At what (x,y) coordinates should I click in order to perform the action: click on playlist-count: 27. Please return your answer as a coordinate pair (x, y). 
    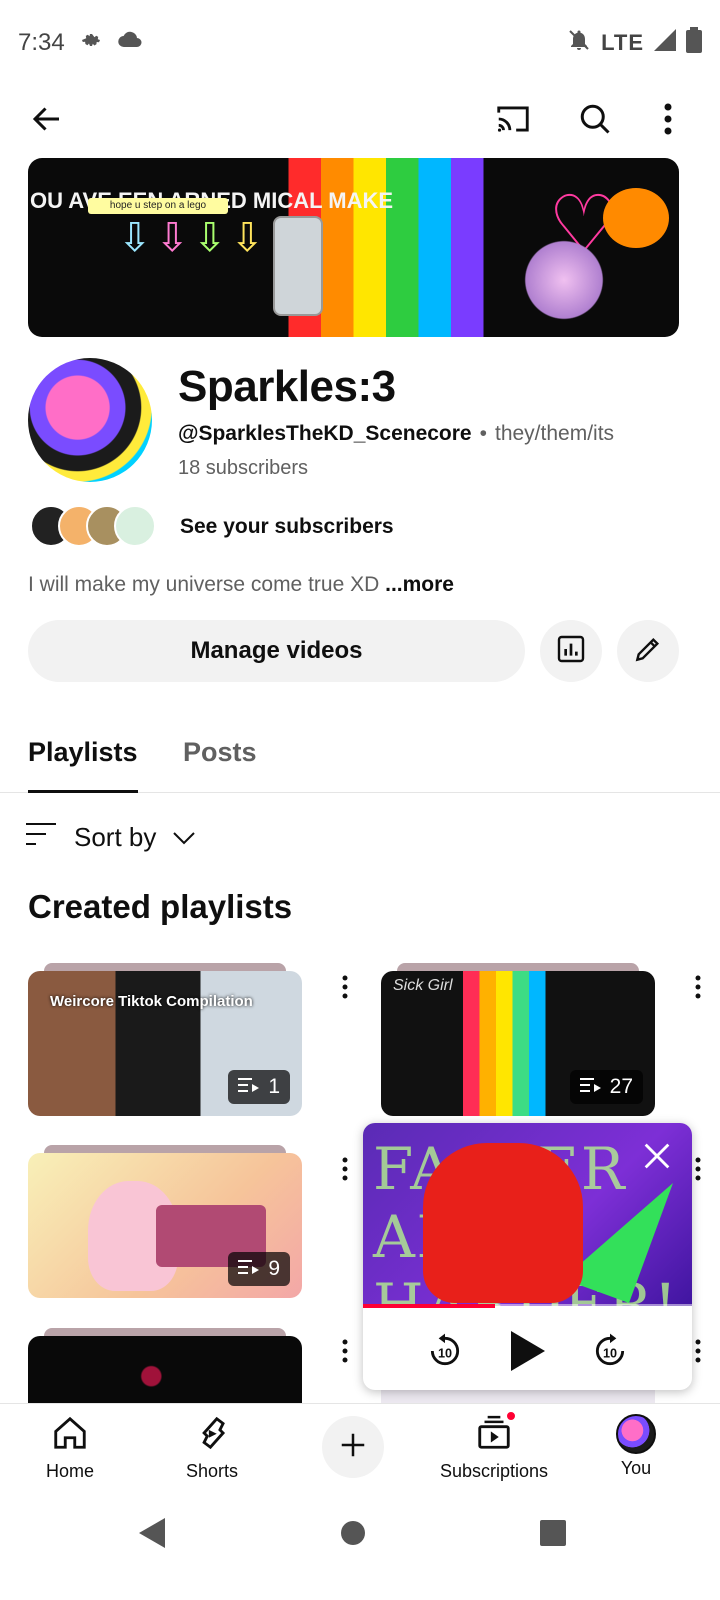
    Looking at the image, I should click on (621, 1086).